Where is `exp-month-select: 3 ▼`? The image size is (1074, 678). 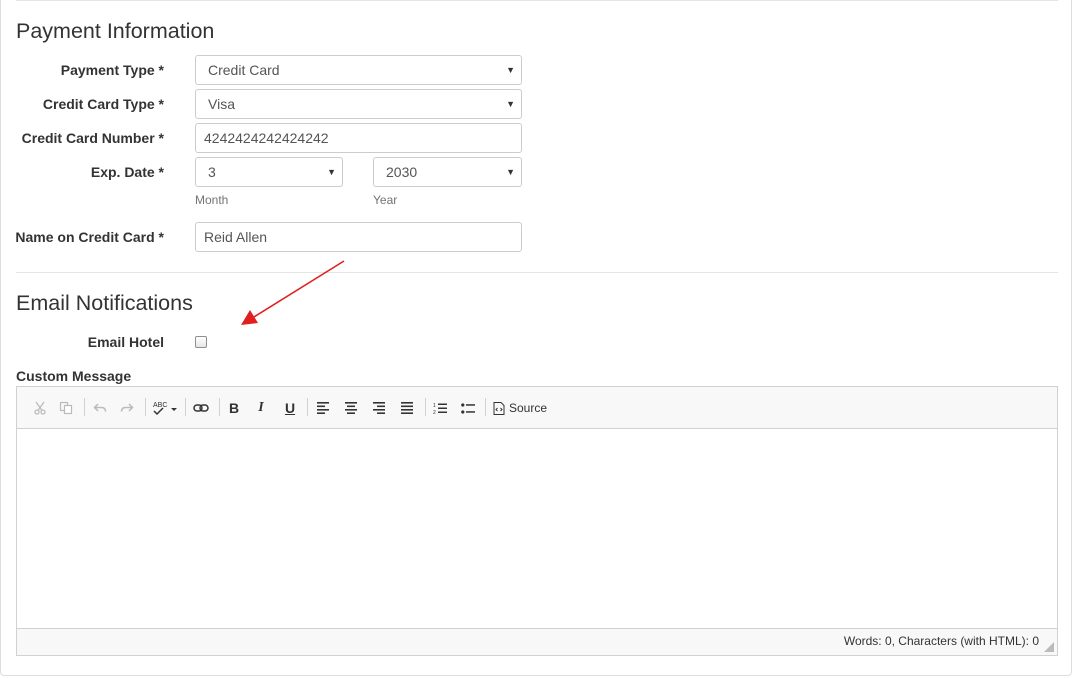 exp-month-select: 3 ▼ is located at coordinates (269, 172).